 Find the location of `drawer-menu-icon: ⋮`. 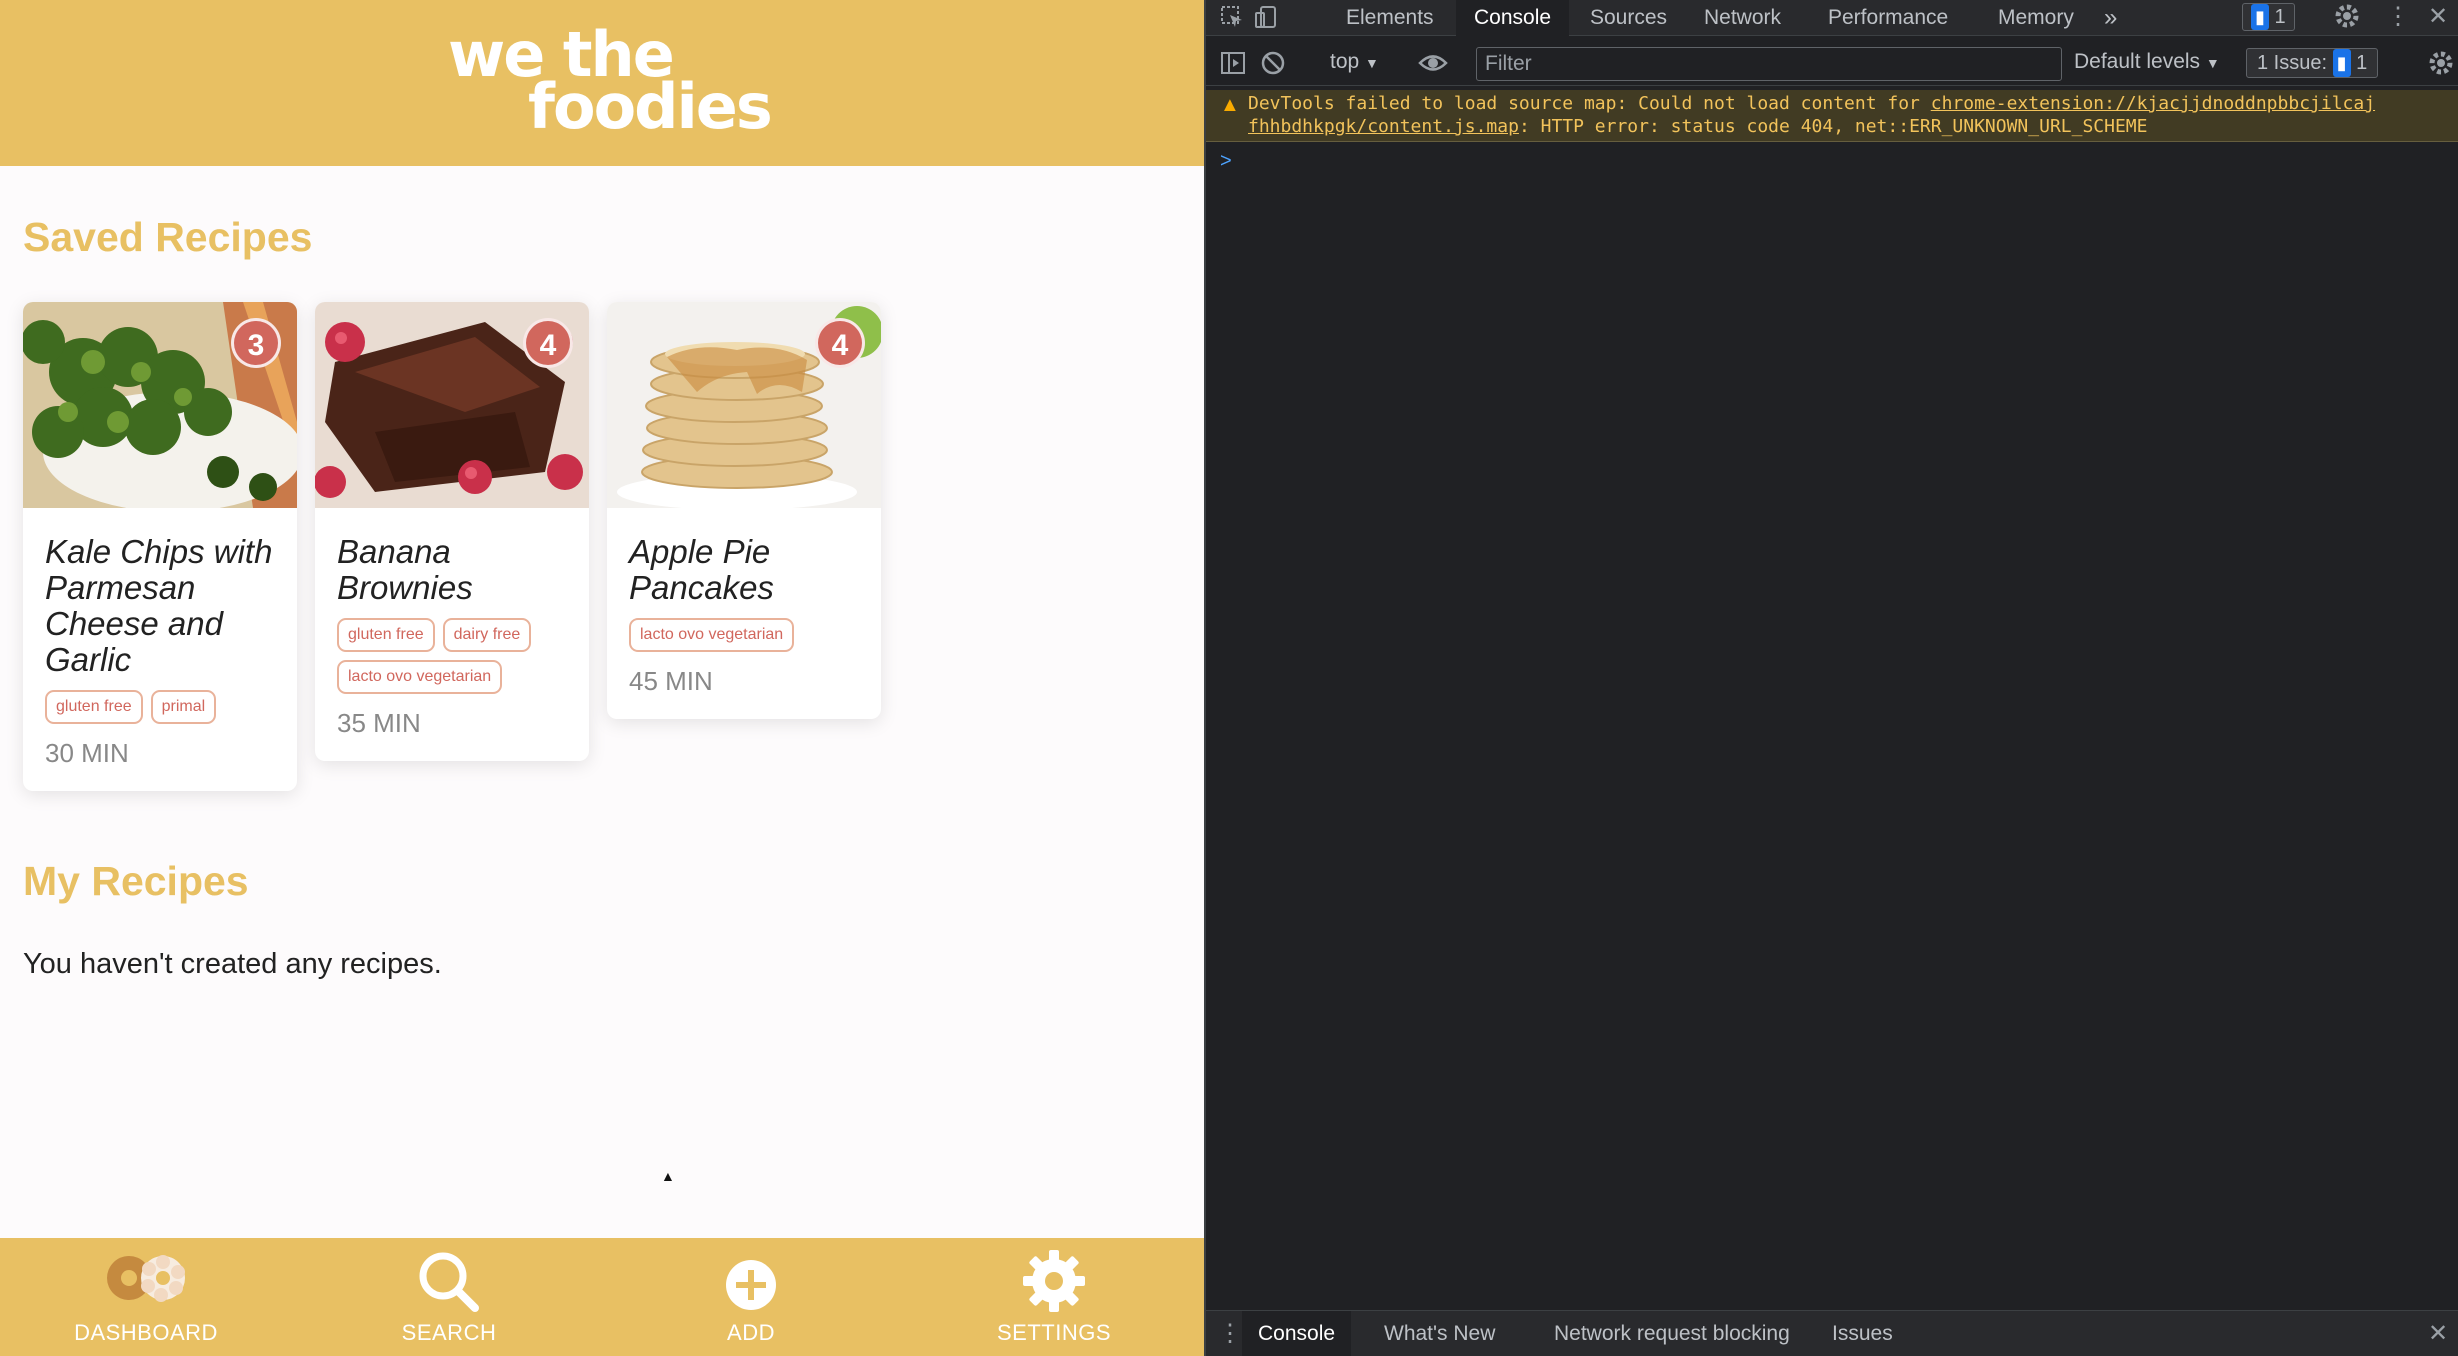

drawer-menu-icon: ⋮ is located at coordinates (1230, 1333).